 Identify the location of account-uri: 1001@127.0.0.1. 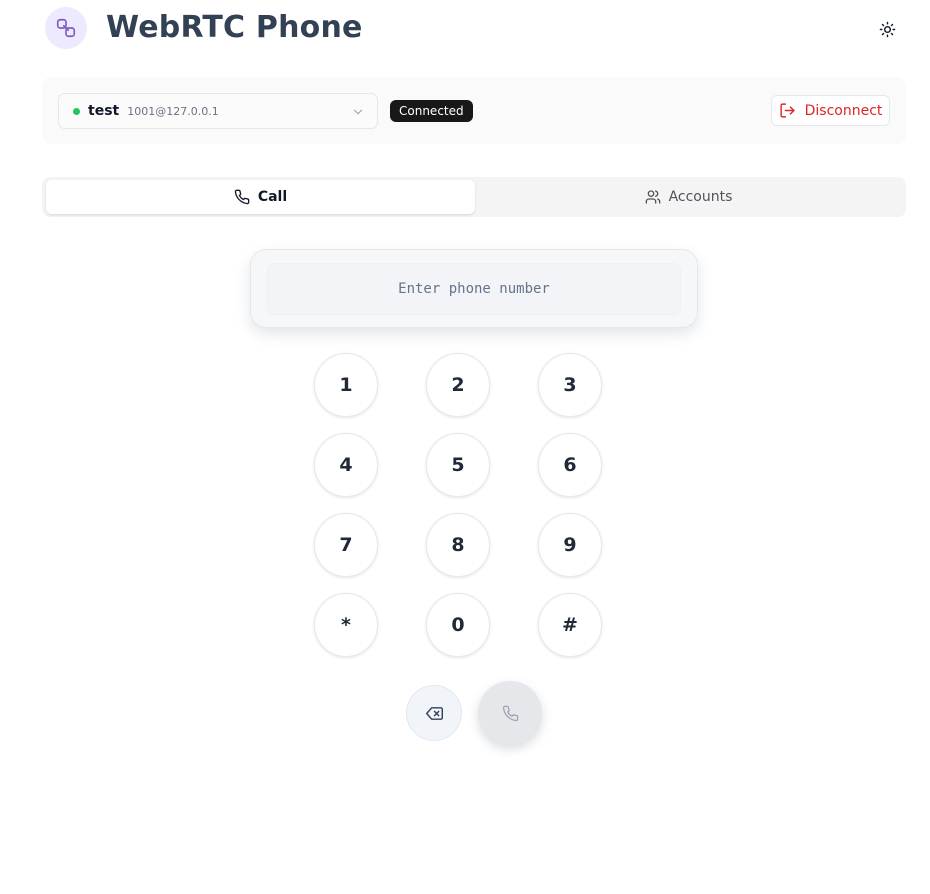
(173, 111).